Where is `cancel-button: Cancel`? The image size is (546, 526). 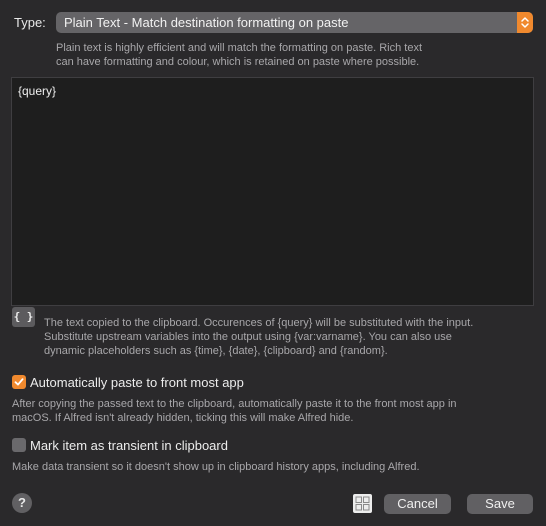
cancel-button: Cancel is located at coordinates (417, 504).